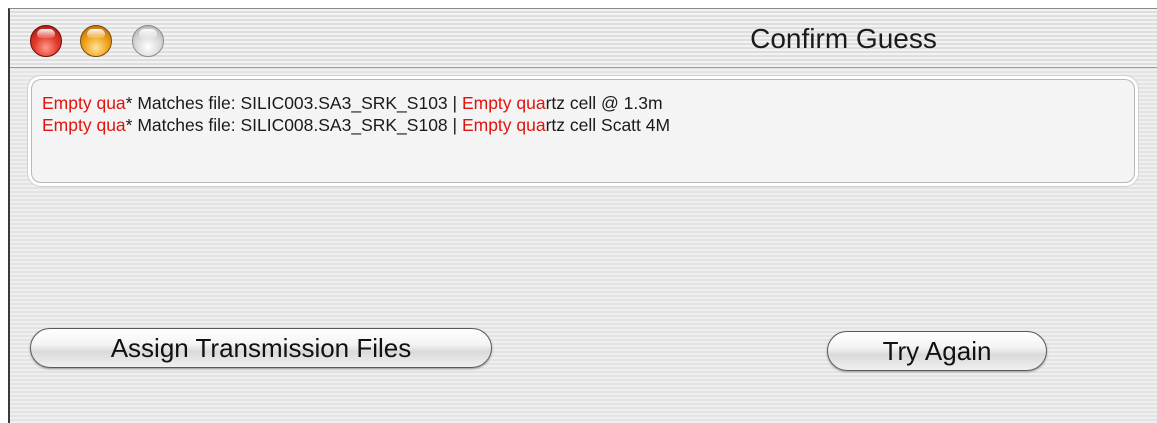 The height and width of the screenshot is (423, 1157). What do you see at coordinates (344, 125) in the screenshot?
I see `match-filename: SILIC008.SA3_SRK_S108` at bounding box center [344, 125].